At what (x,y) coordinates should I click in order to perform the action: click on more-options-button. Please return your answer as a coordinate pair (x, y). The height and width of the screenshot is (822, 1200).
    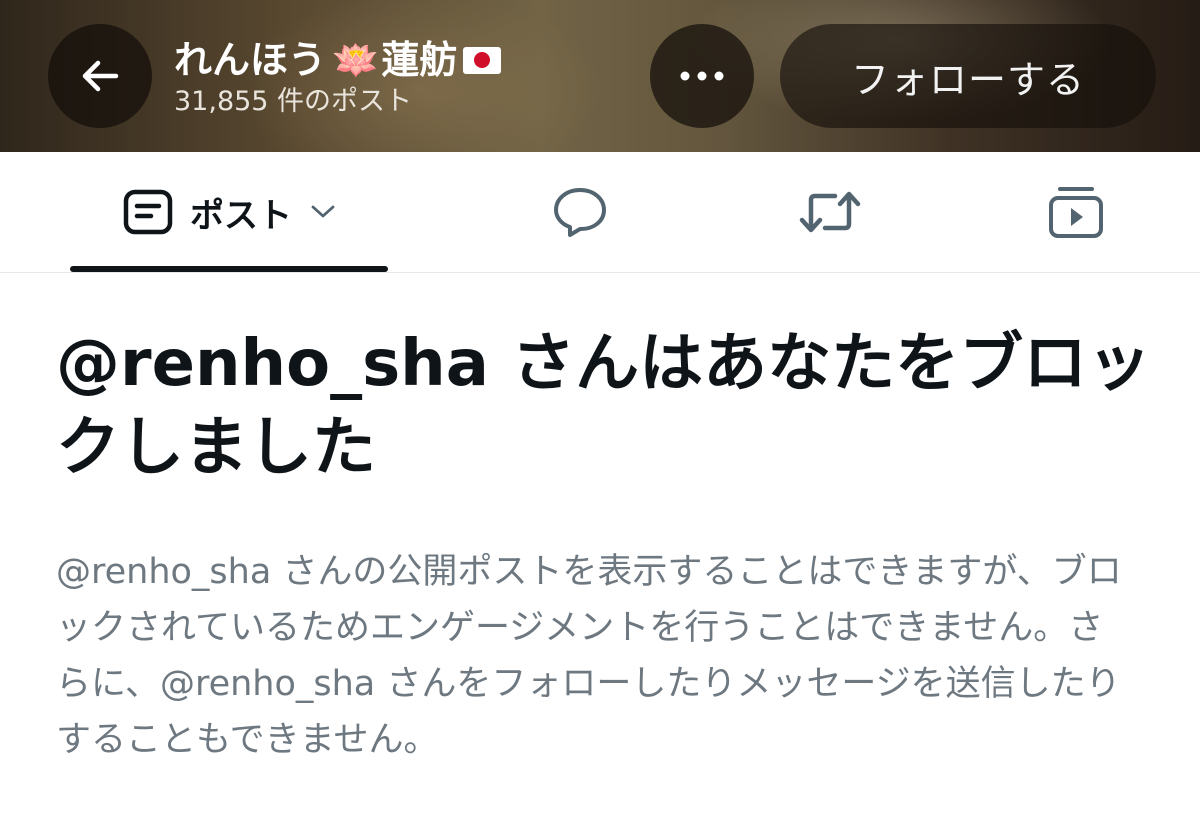
    Looking at the image, I should click on (702, 76).